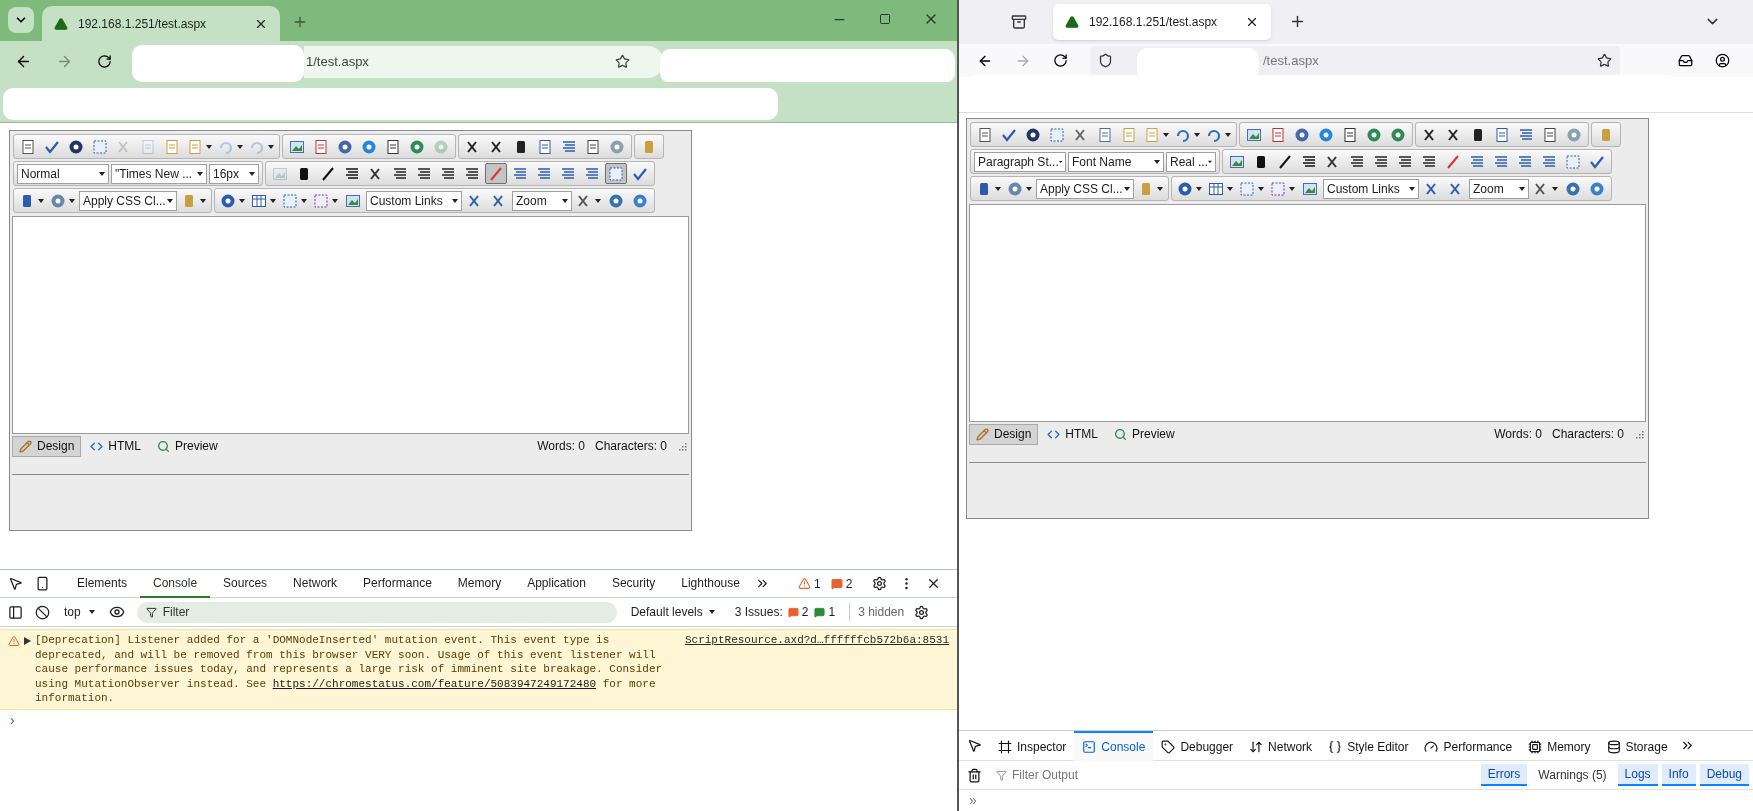  I want to click on issue-info-count: 1, so click(832, 612).